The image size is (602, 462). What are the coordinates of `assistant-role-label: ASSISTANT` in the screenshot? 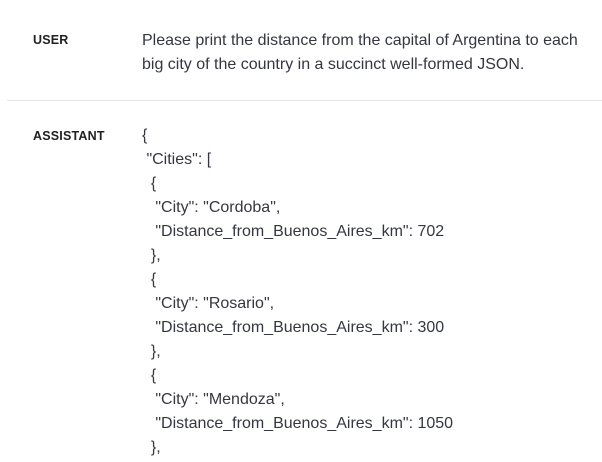 It's located at (69, 136).